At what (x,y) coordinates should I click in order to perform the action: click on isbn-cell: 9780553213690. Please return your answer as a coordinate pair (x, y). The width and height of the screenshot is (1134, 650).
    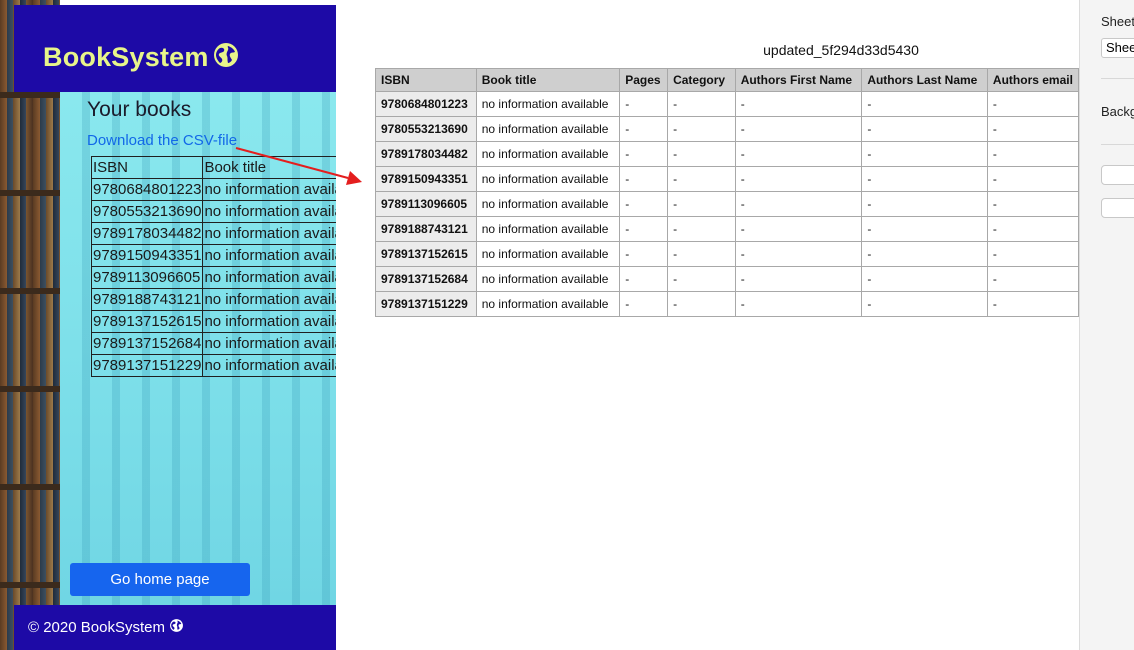
    Looking at the image, I should click on (147, 211).